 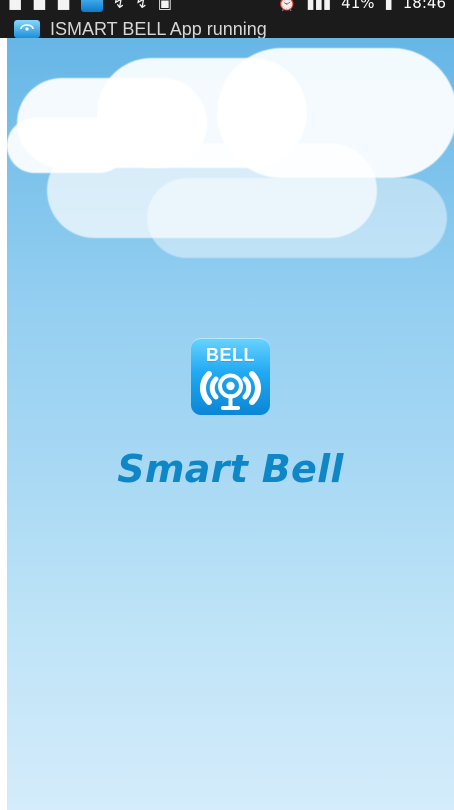 I want to click on running-notification: ISMART BELL App running, so click(x=227, y=28).